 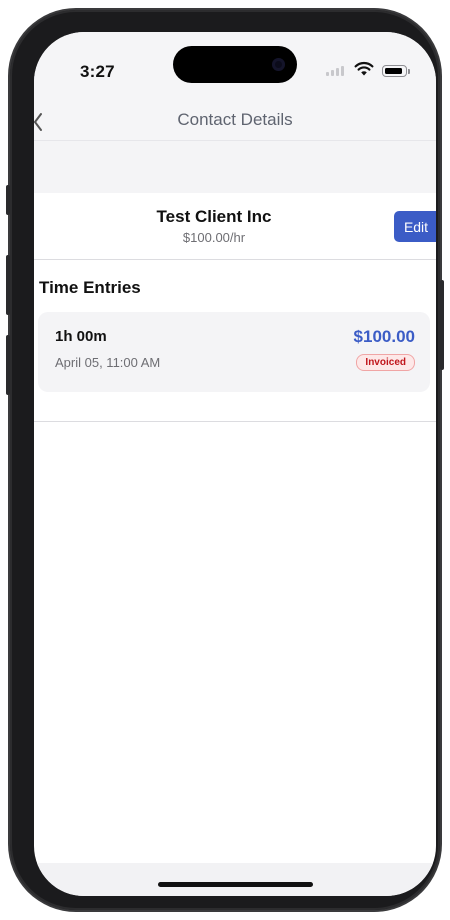 I want to click on wifi-icon, so click(x=364, y=68).